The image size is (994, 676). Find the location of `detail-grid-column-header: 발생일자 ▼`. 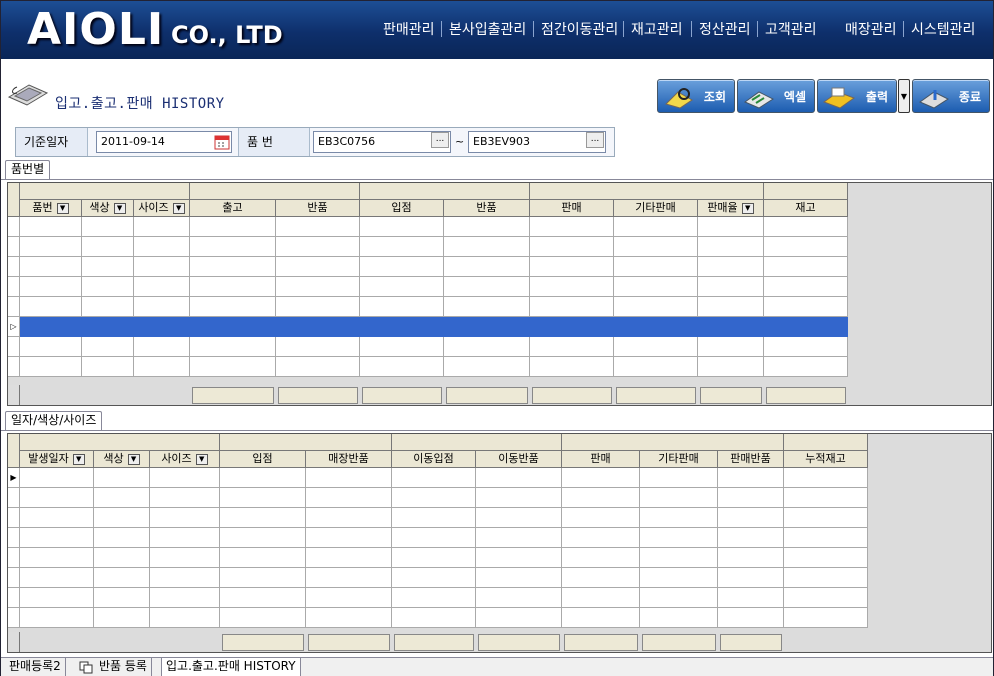

detail-grid-column-header: 발생일자 ▼ is located at coordinates (57, 459).